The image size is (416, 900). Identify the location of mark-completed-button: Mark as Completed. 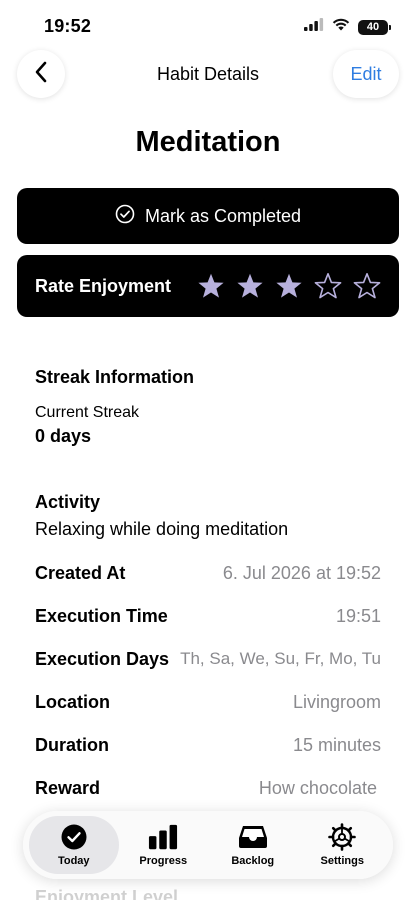
(208, 216).